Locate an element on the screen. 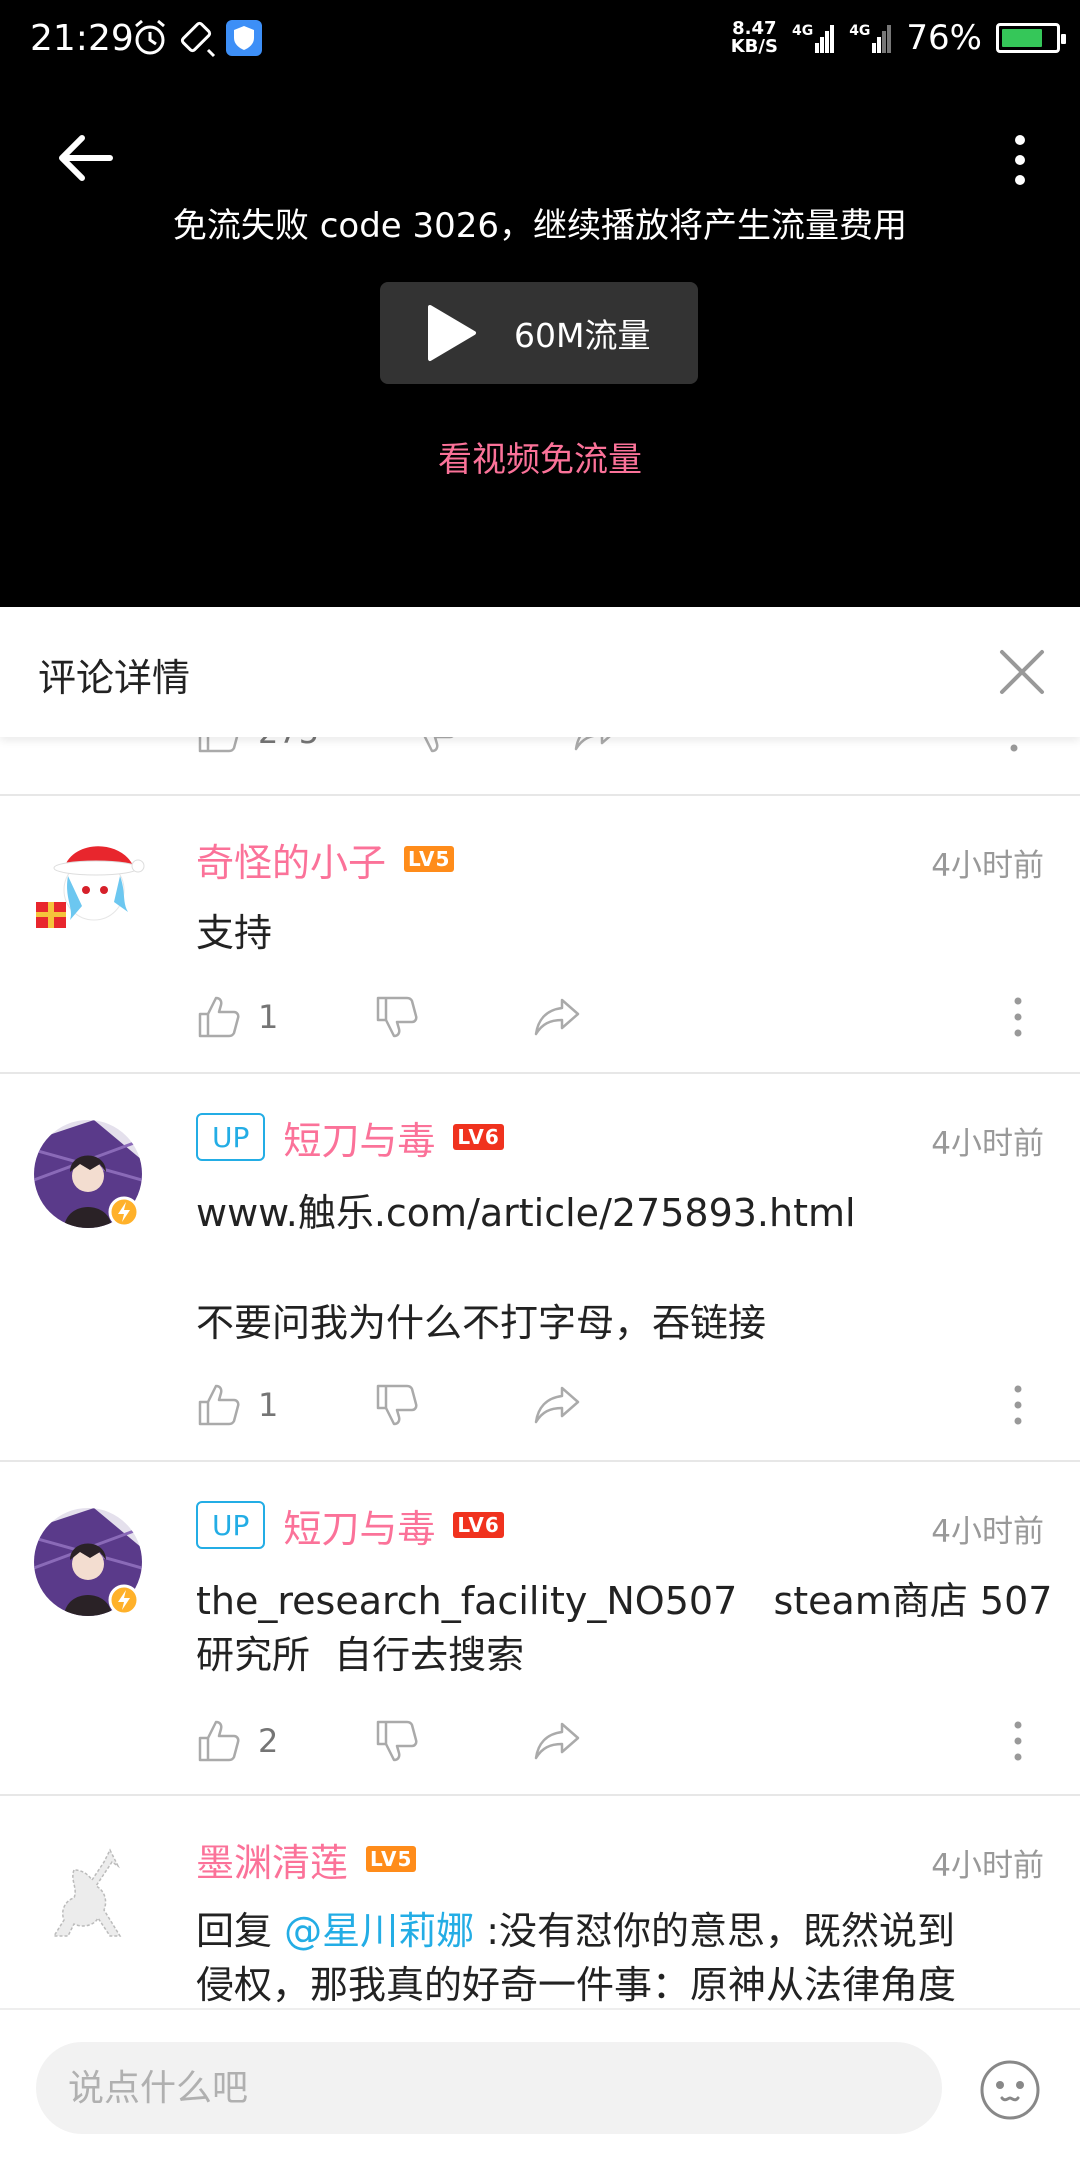 Image resolution: width=1080 pixels, height=2160 pixels. partial-comment-actions: 275 is located at coordinates (540, 766).